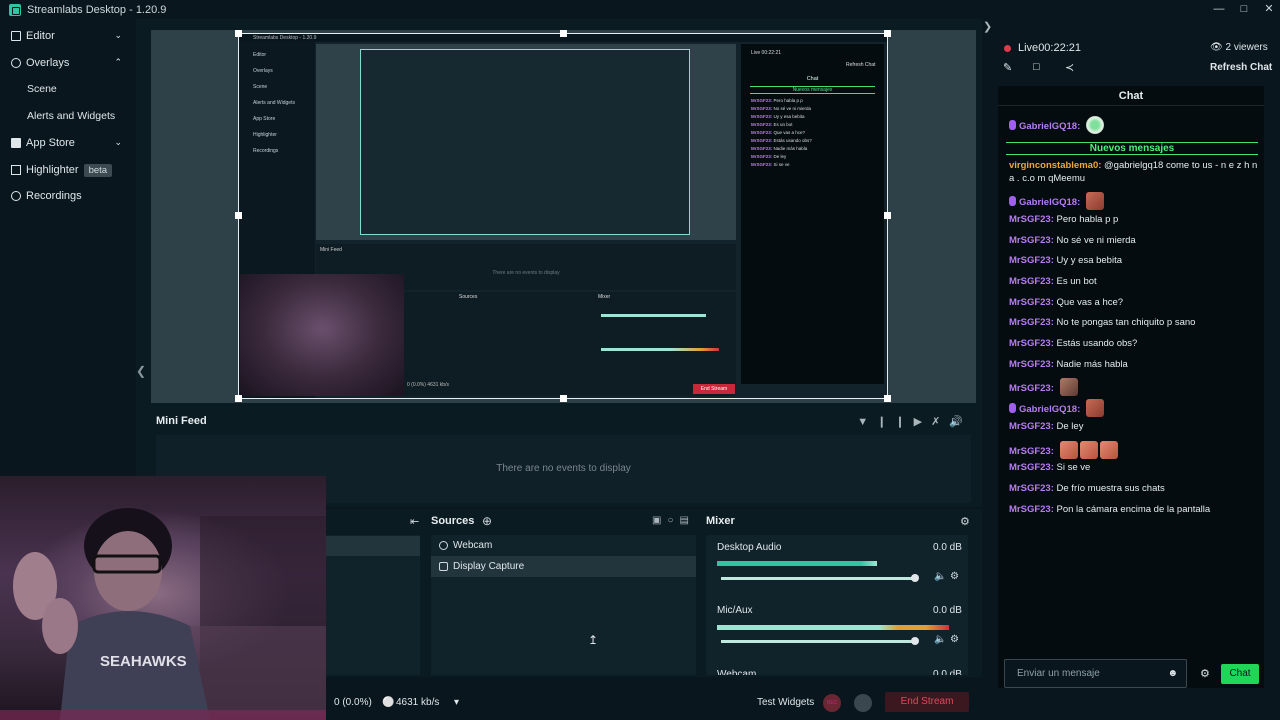 The height and width of the screenshot is (720, 1280). Describe the element at coordinates (487, 521) in the screenshot. I see `add-source-icon: ⊕` at that location.